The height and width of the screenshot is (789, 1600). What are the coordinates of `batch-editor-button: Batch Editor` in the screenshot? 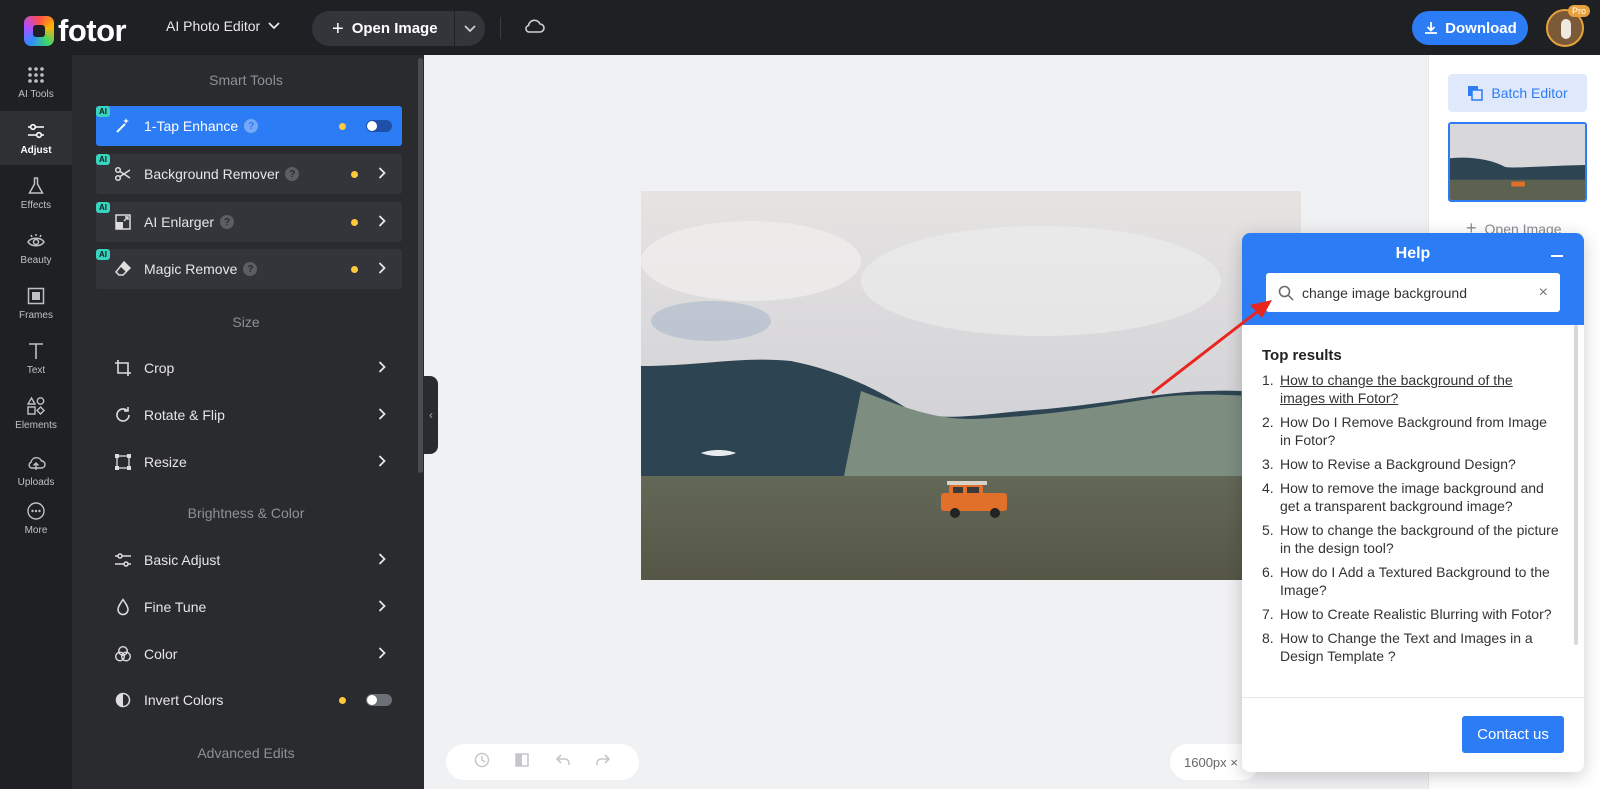 It's located at (1517, 93).